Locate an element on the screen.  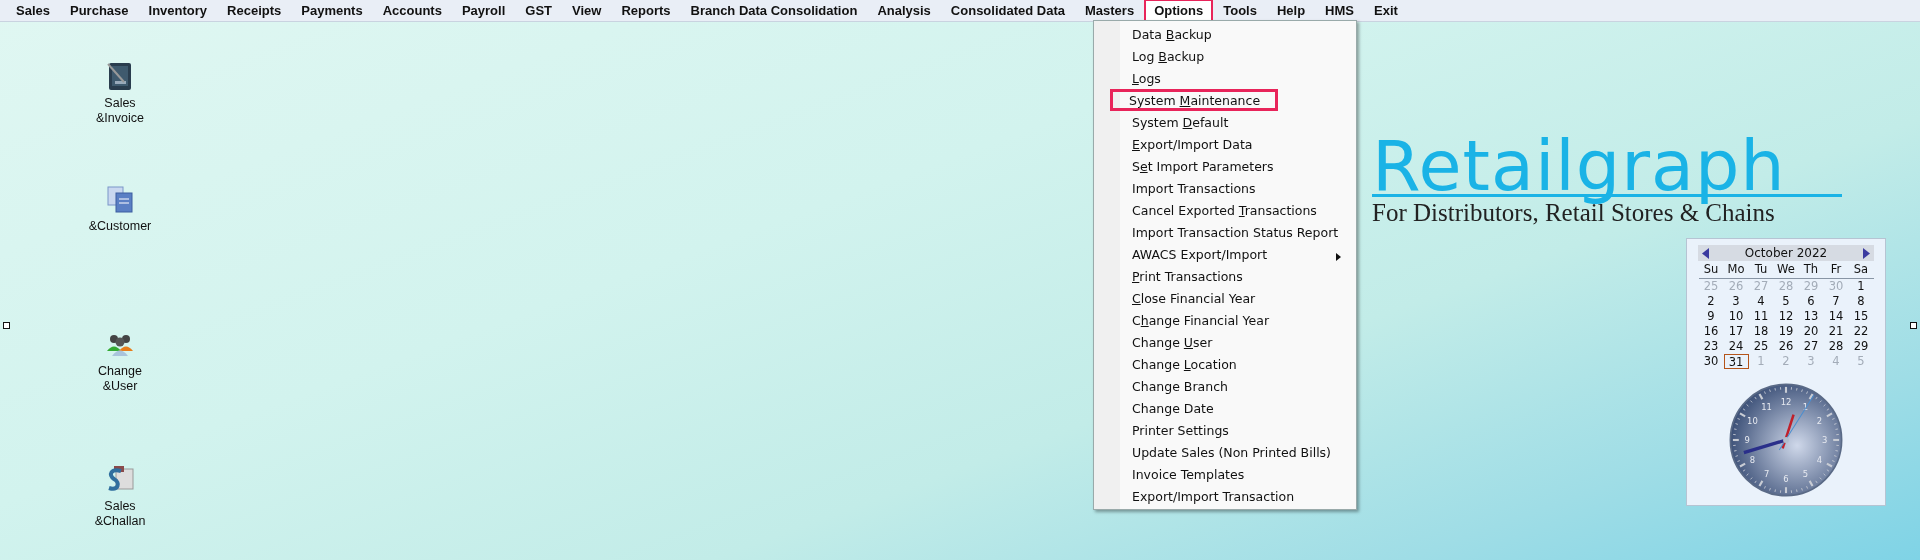
calendar-day: 26 is located at coordinates (1786, 346).